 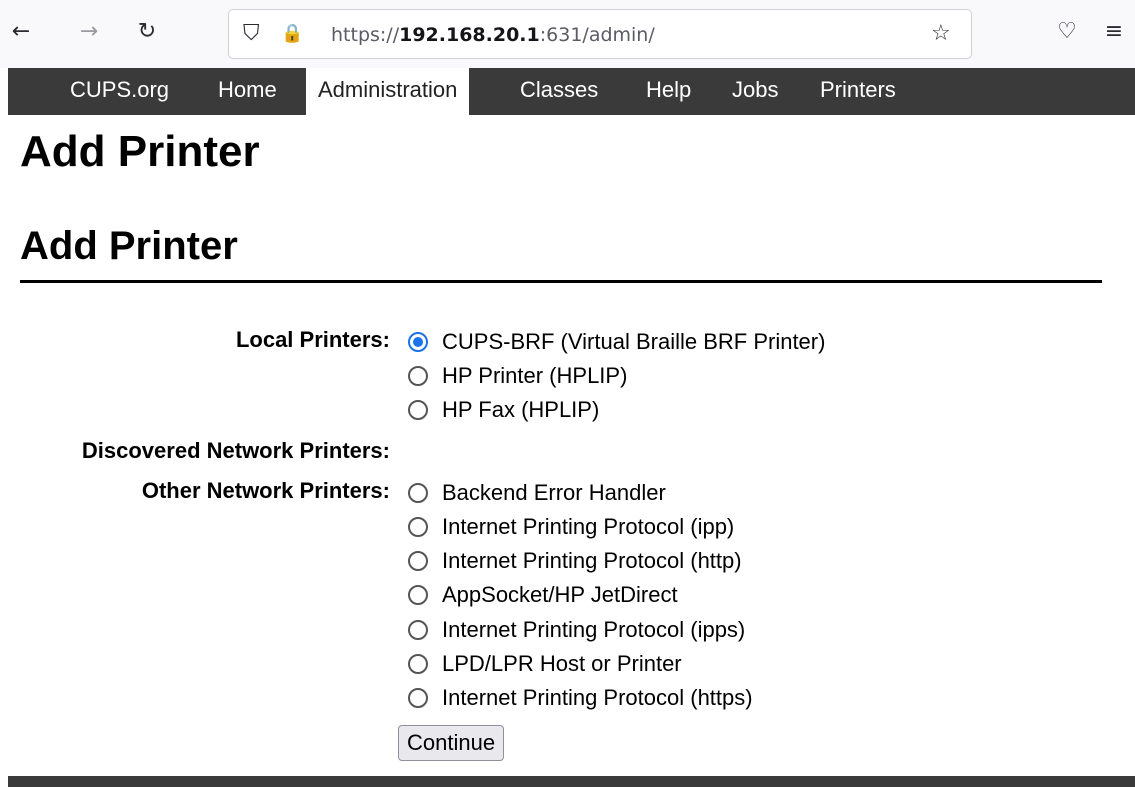 I want to click on radio-option-backend-error: Backend Error Handler, so click(x=537, y=493).